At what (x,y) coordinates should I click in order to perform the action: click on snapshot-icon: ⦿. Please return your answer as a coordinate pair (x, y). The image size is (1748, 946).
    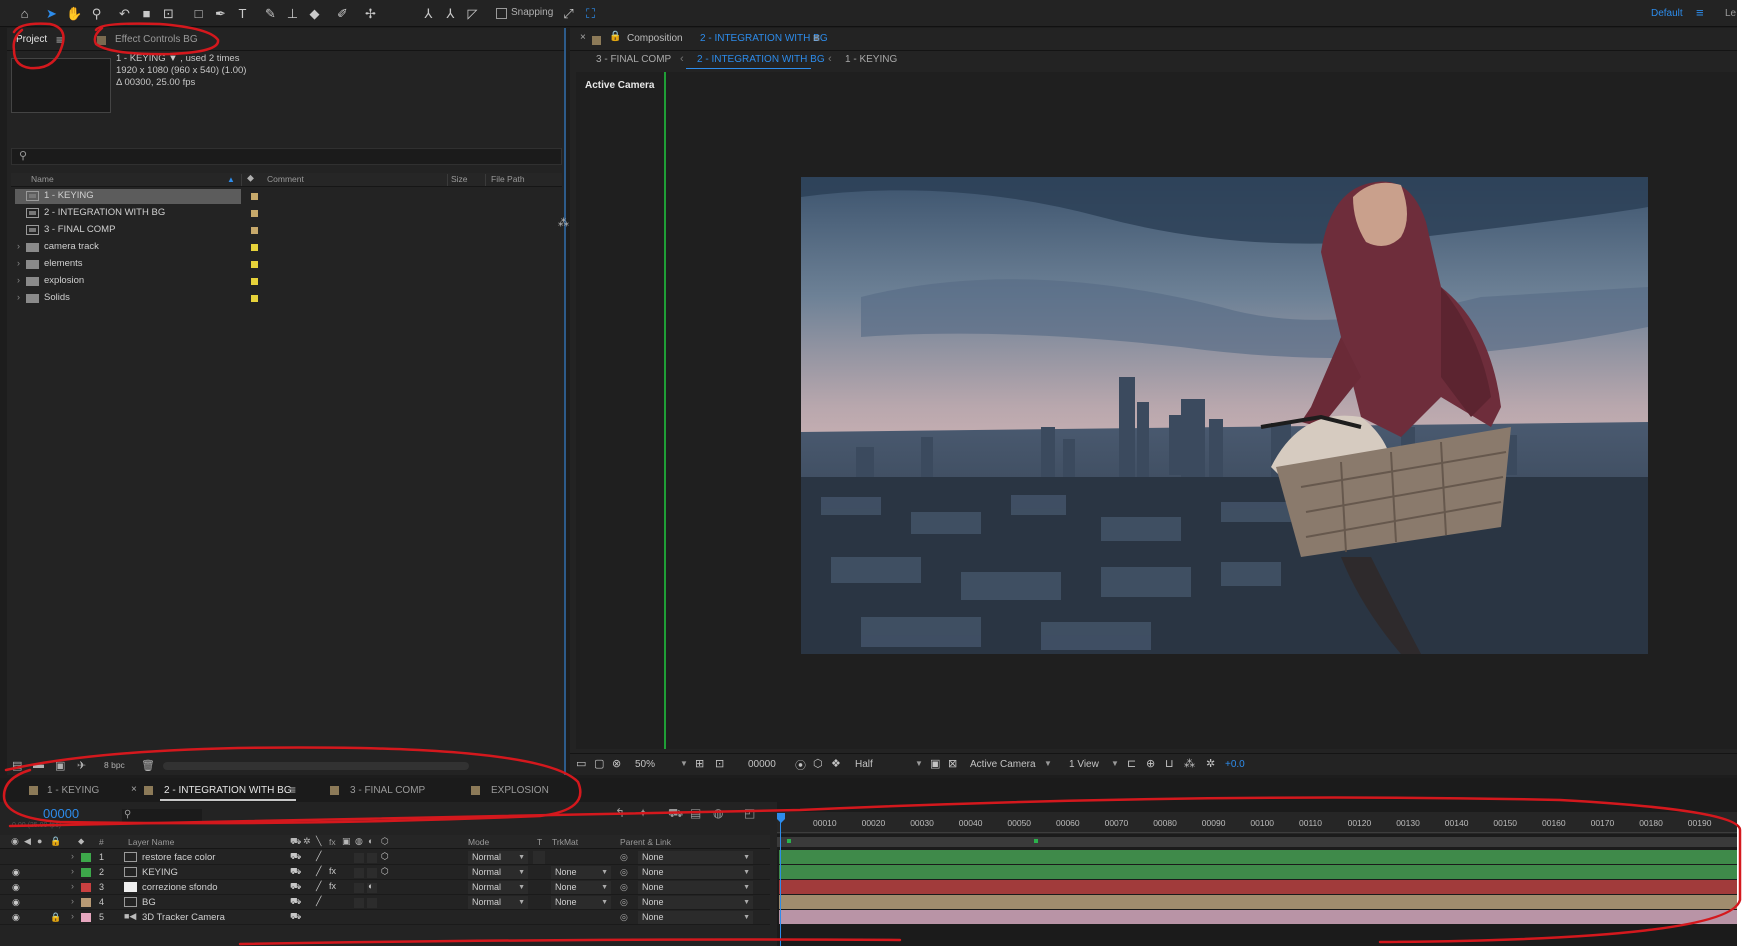
    Looking at the image, I should click on (800, 765).